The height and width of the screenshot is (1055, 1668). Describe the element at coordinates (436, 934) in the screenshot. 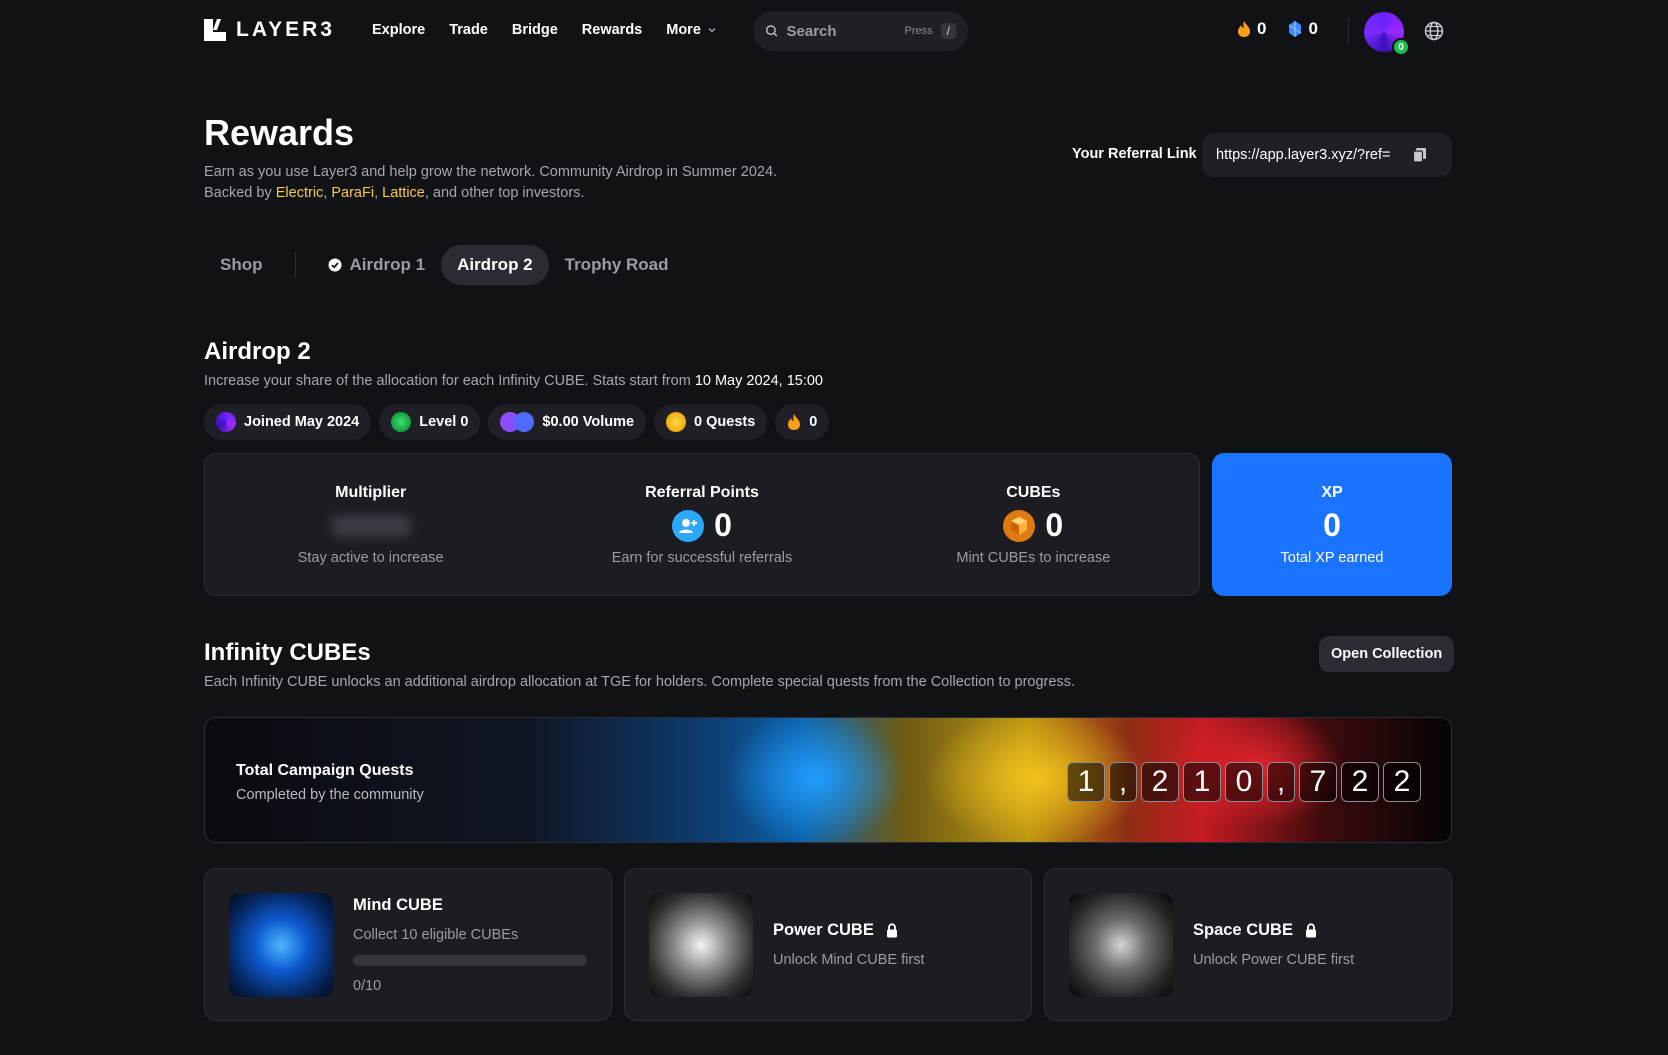

I see `mind-cube-desc: Collect 10 eligible CUBEs` at that location.